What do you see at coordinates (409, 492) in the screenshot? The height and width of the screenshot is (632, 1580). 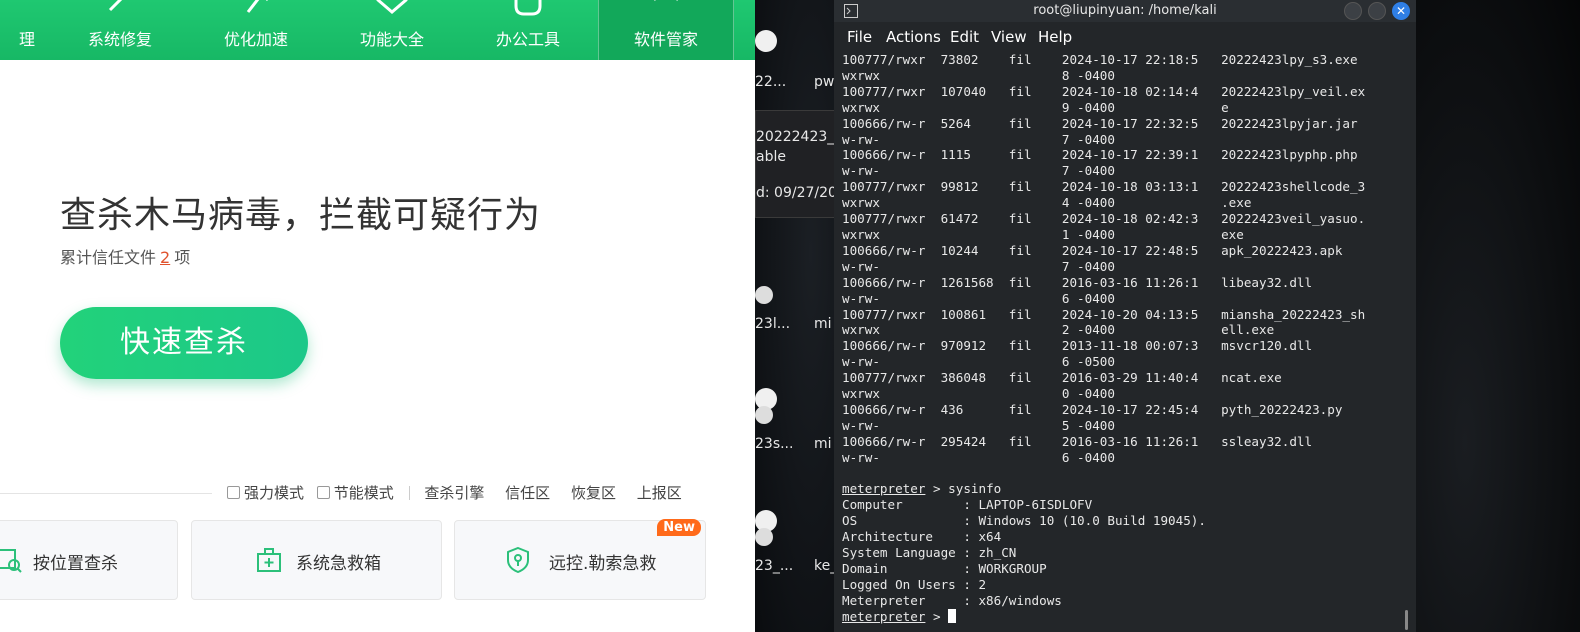 I see `separator` at bounding box center [409, 492].